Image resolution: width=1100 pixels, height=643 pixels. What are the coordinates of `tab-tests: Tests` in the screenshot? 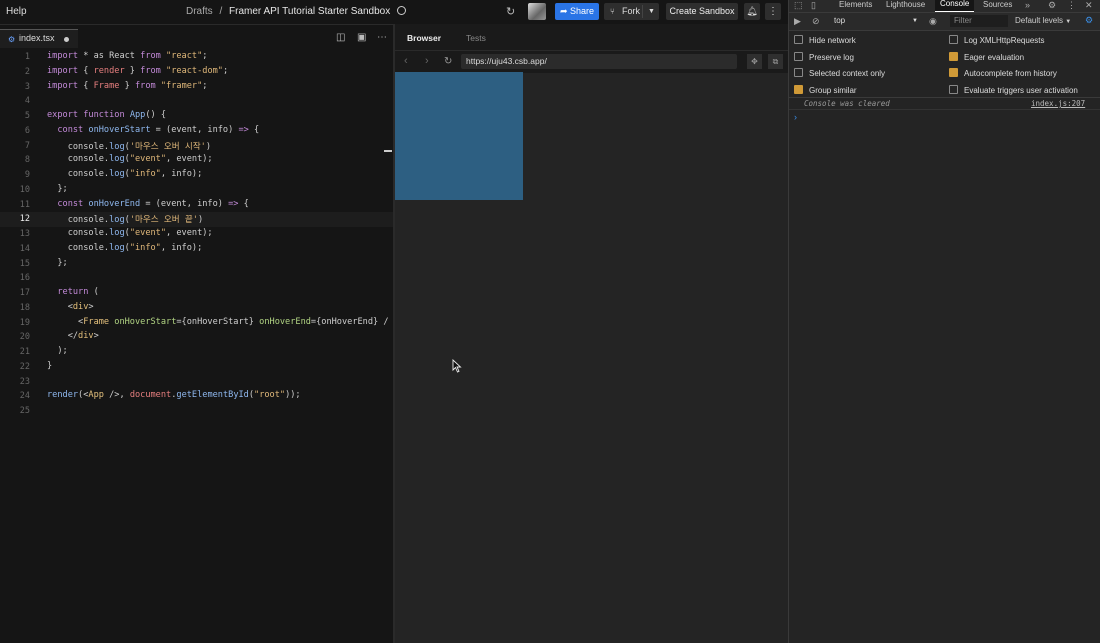 It's located at (476, 38).